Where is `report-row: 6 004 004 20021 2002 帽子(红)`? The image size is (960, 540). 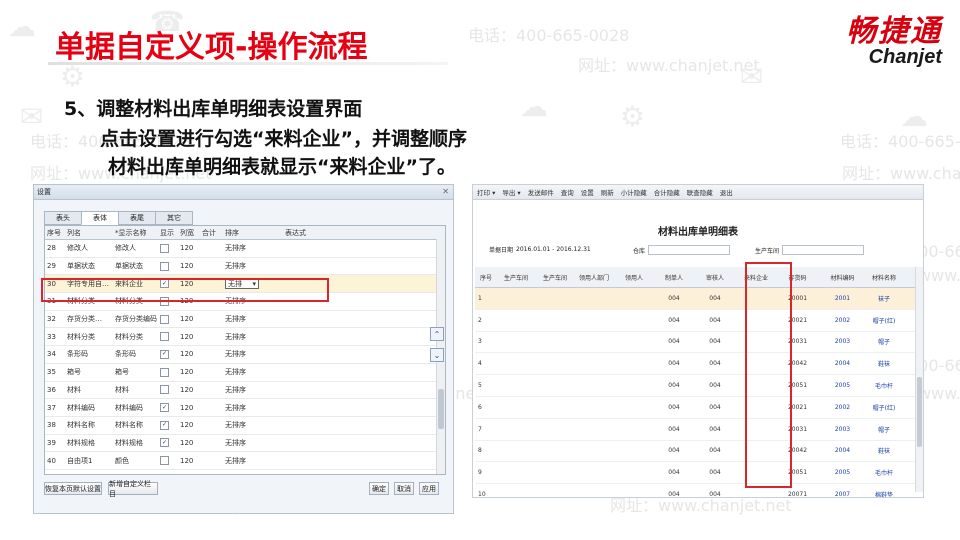 report-row: 6 004 004 20021 2002 帽子(红) is located at coordinates (695, 408).